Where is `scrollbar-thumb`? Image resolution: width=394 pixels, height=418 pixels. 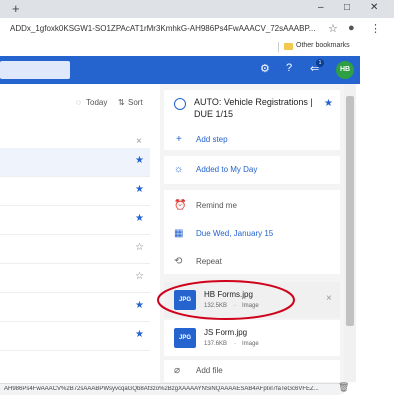
scrollbar-thumb is located at coordinates (350, 211).